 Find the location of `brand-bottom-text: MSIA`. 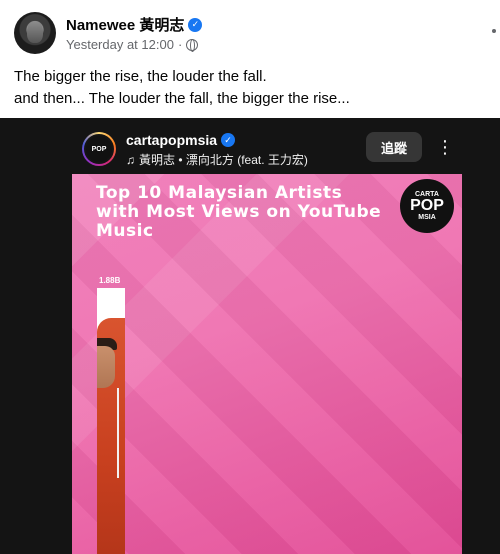

brand-bottom-text: MSIA is located at coordinates (427, 217).